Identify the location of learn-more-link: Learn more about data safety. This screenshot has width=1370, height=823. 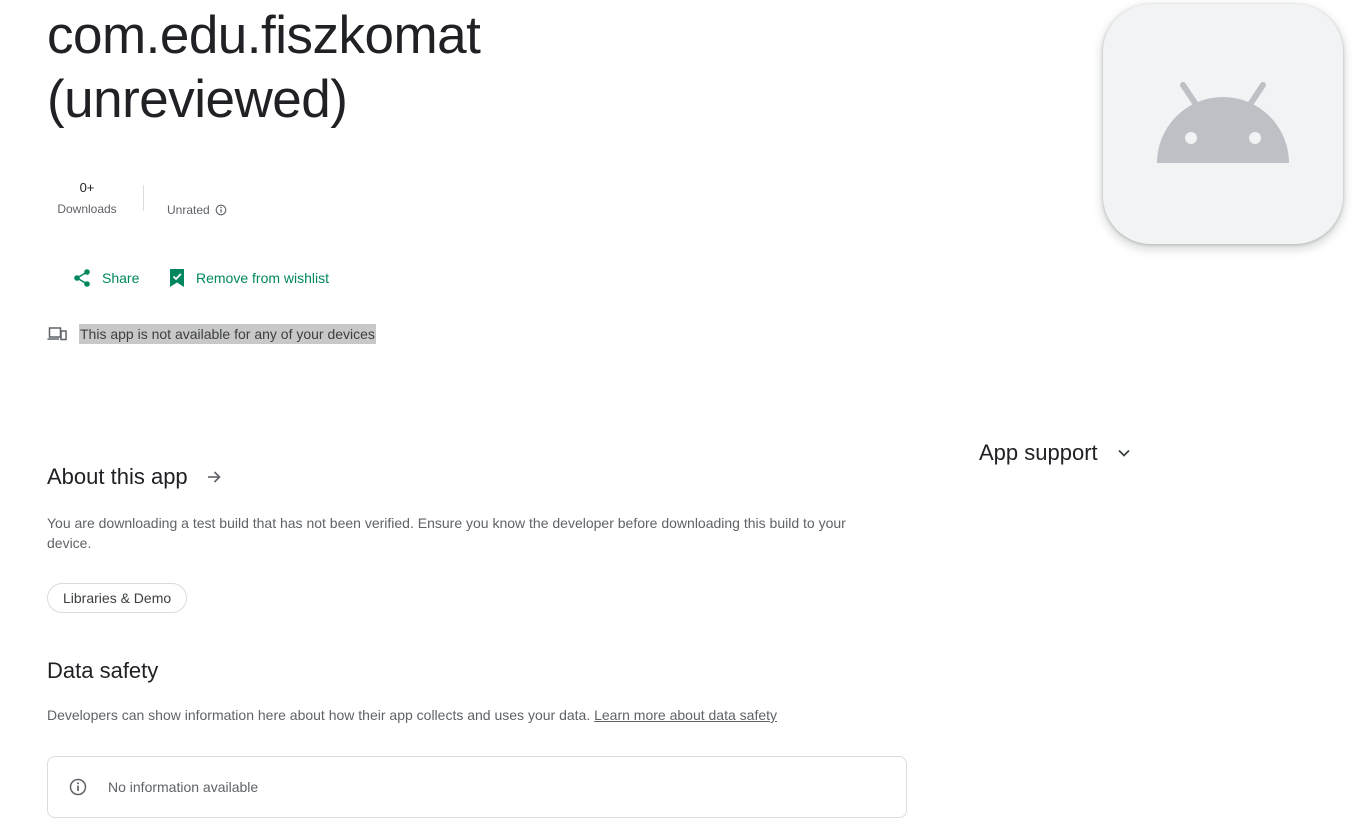
(685, 715).